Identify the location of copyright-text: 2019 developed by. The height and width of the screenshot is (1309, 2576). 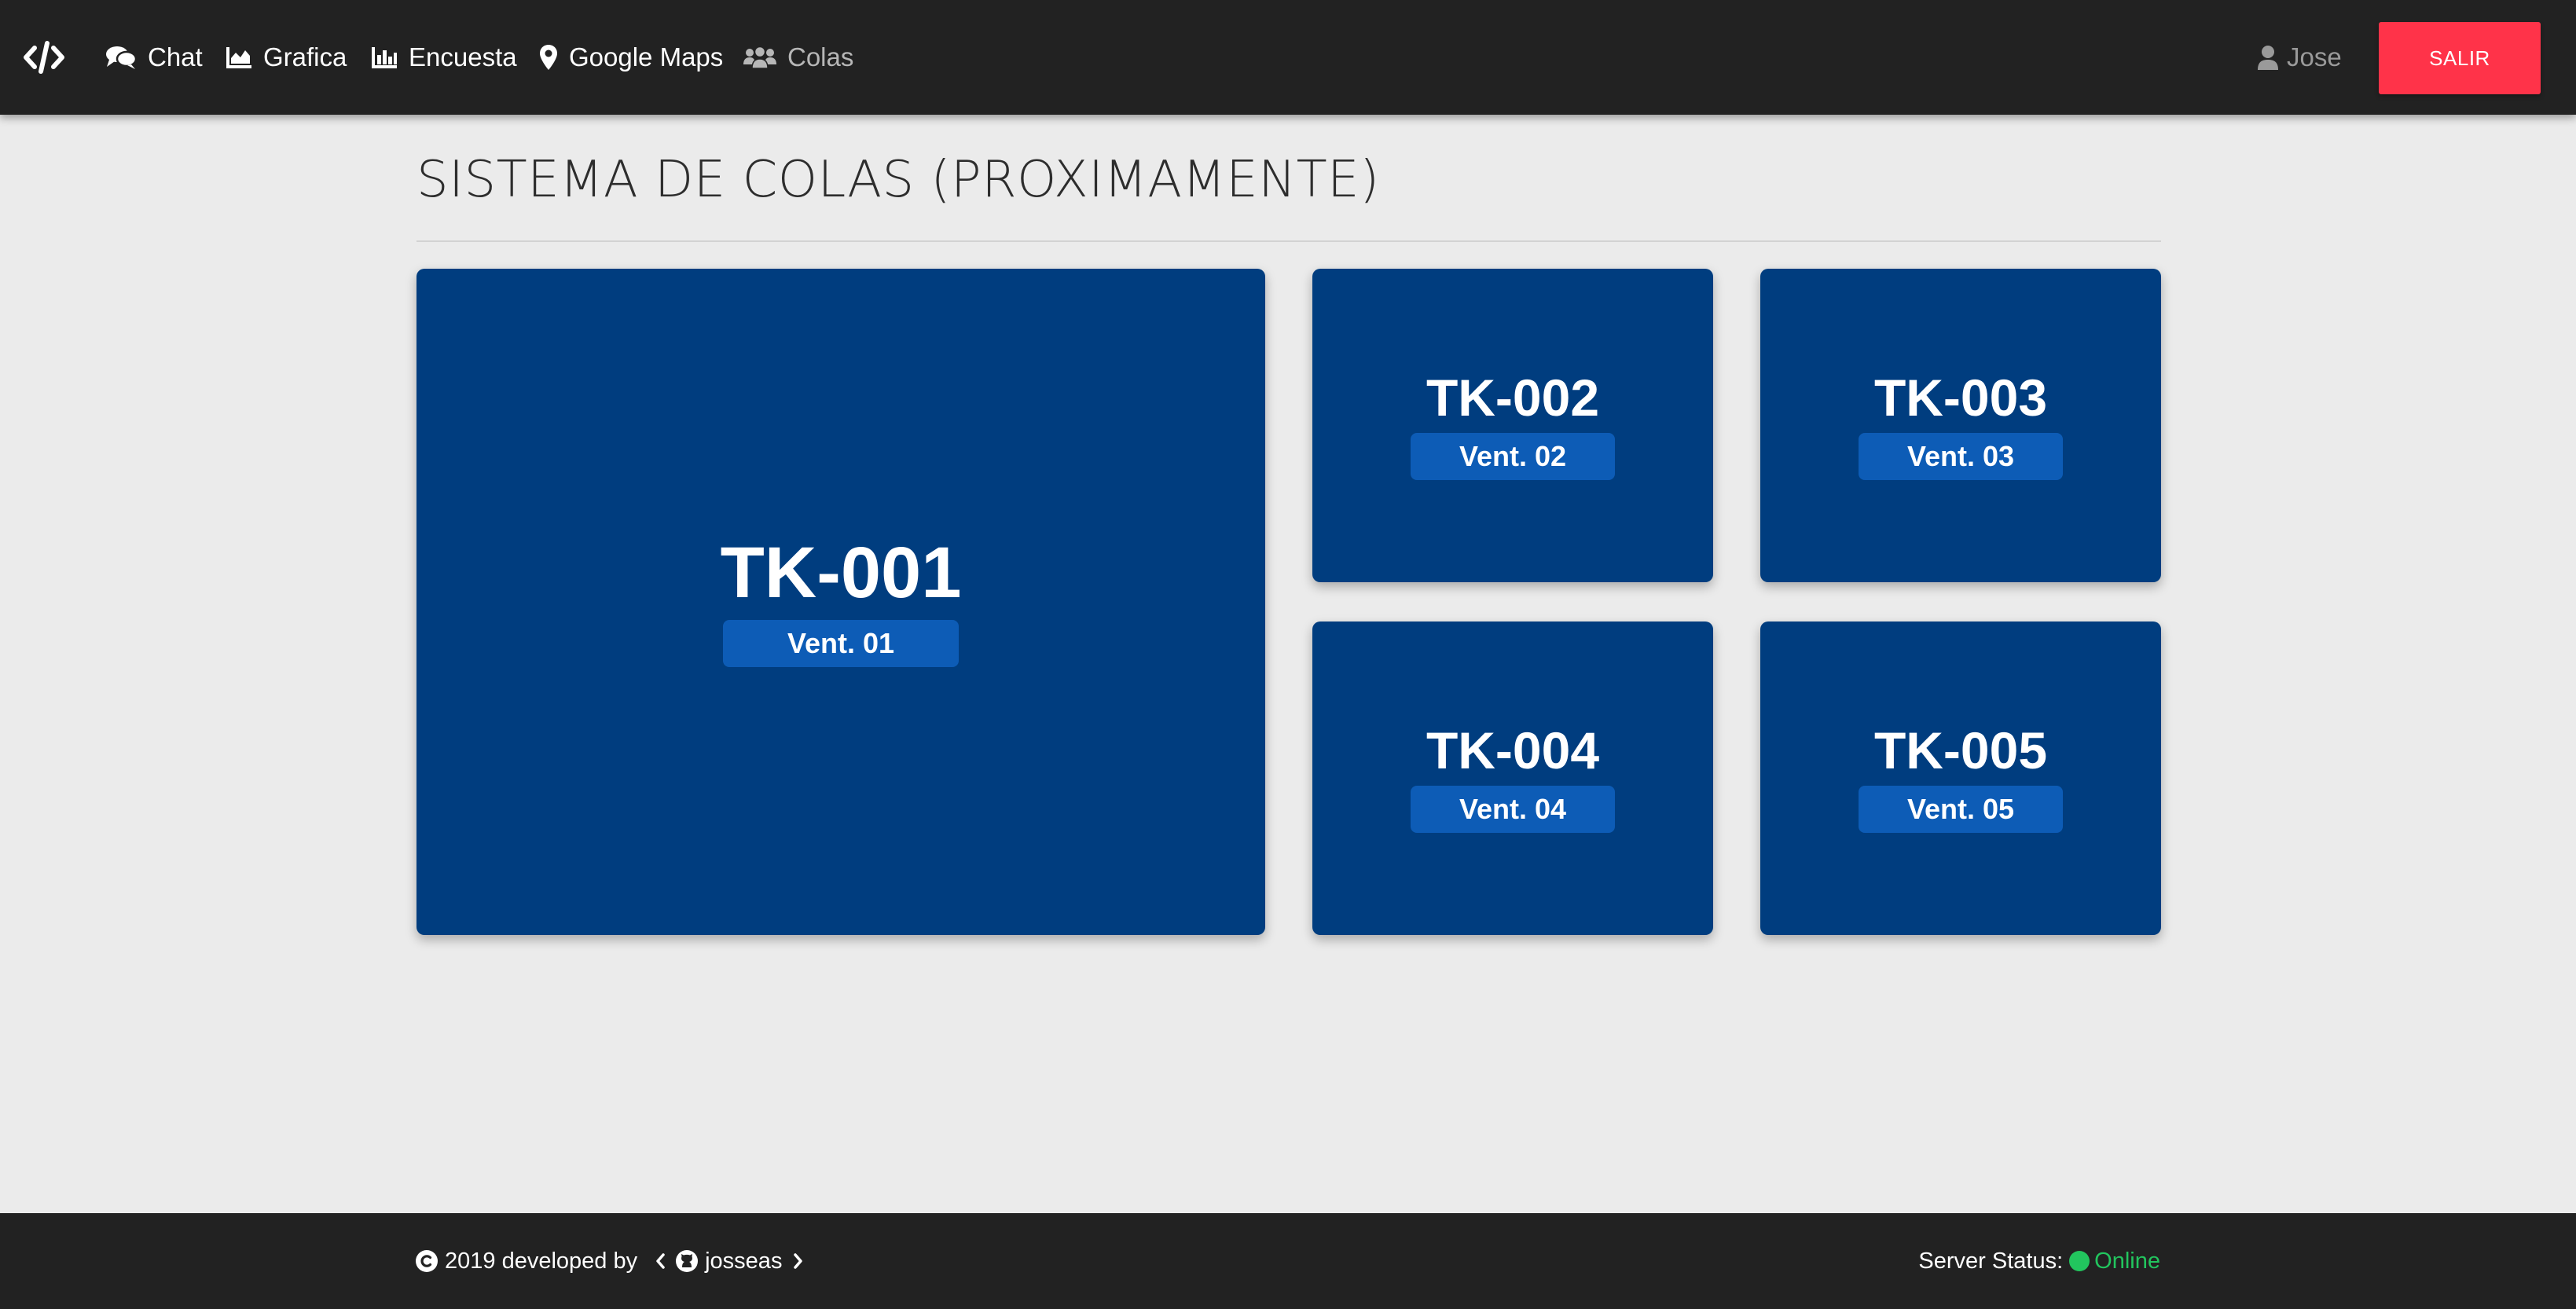
(541, 1261).